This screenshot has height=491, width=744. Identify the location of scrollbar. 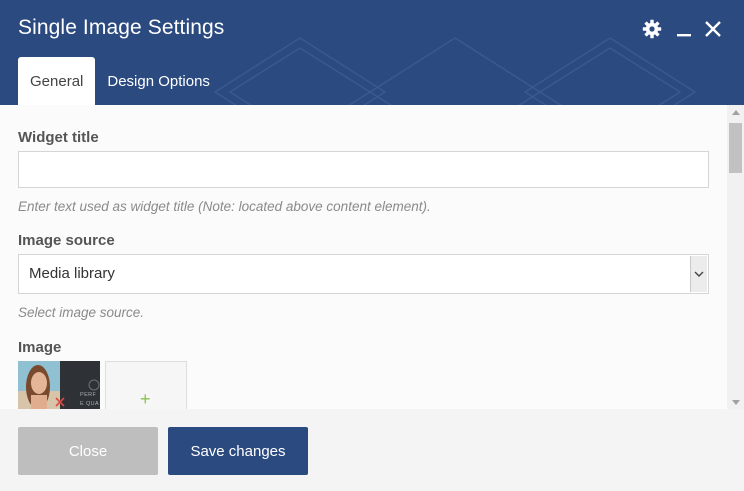
(735, 257).